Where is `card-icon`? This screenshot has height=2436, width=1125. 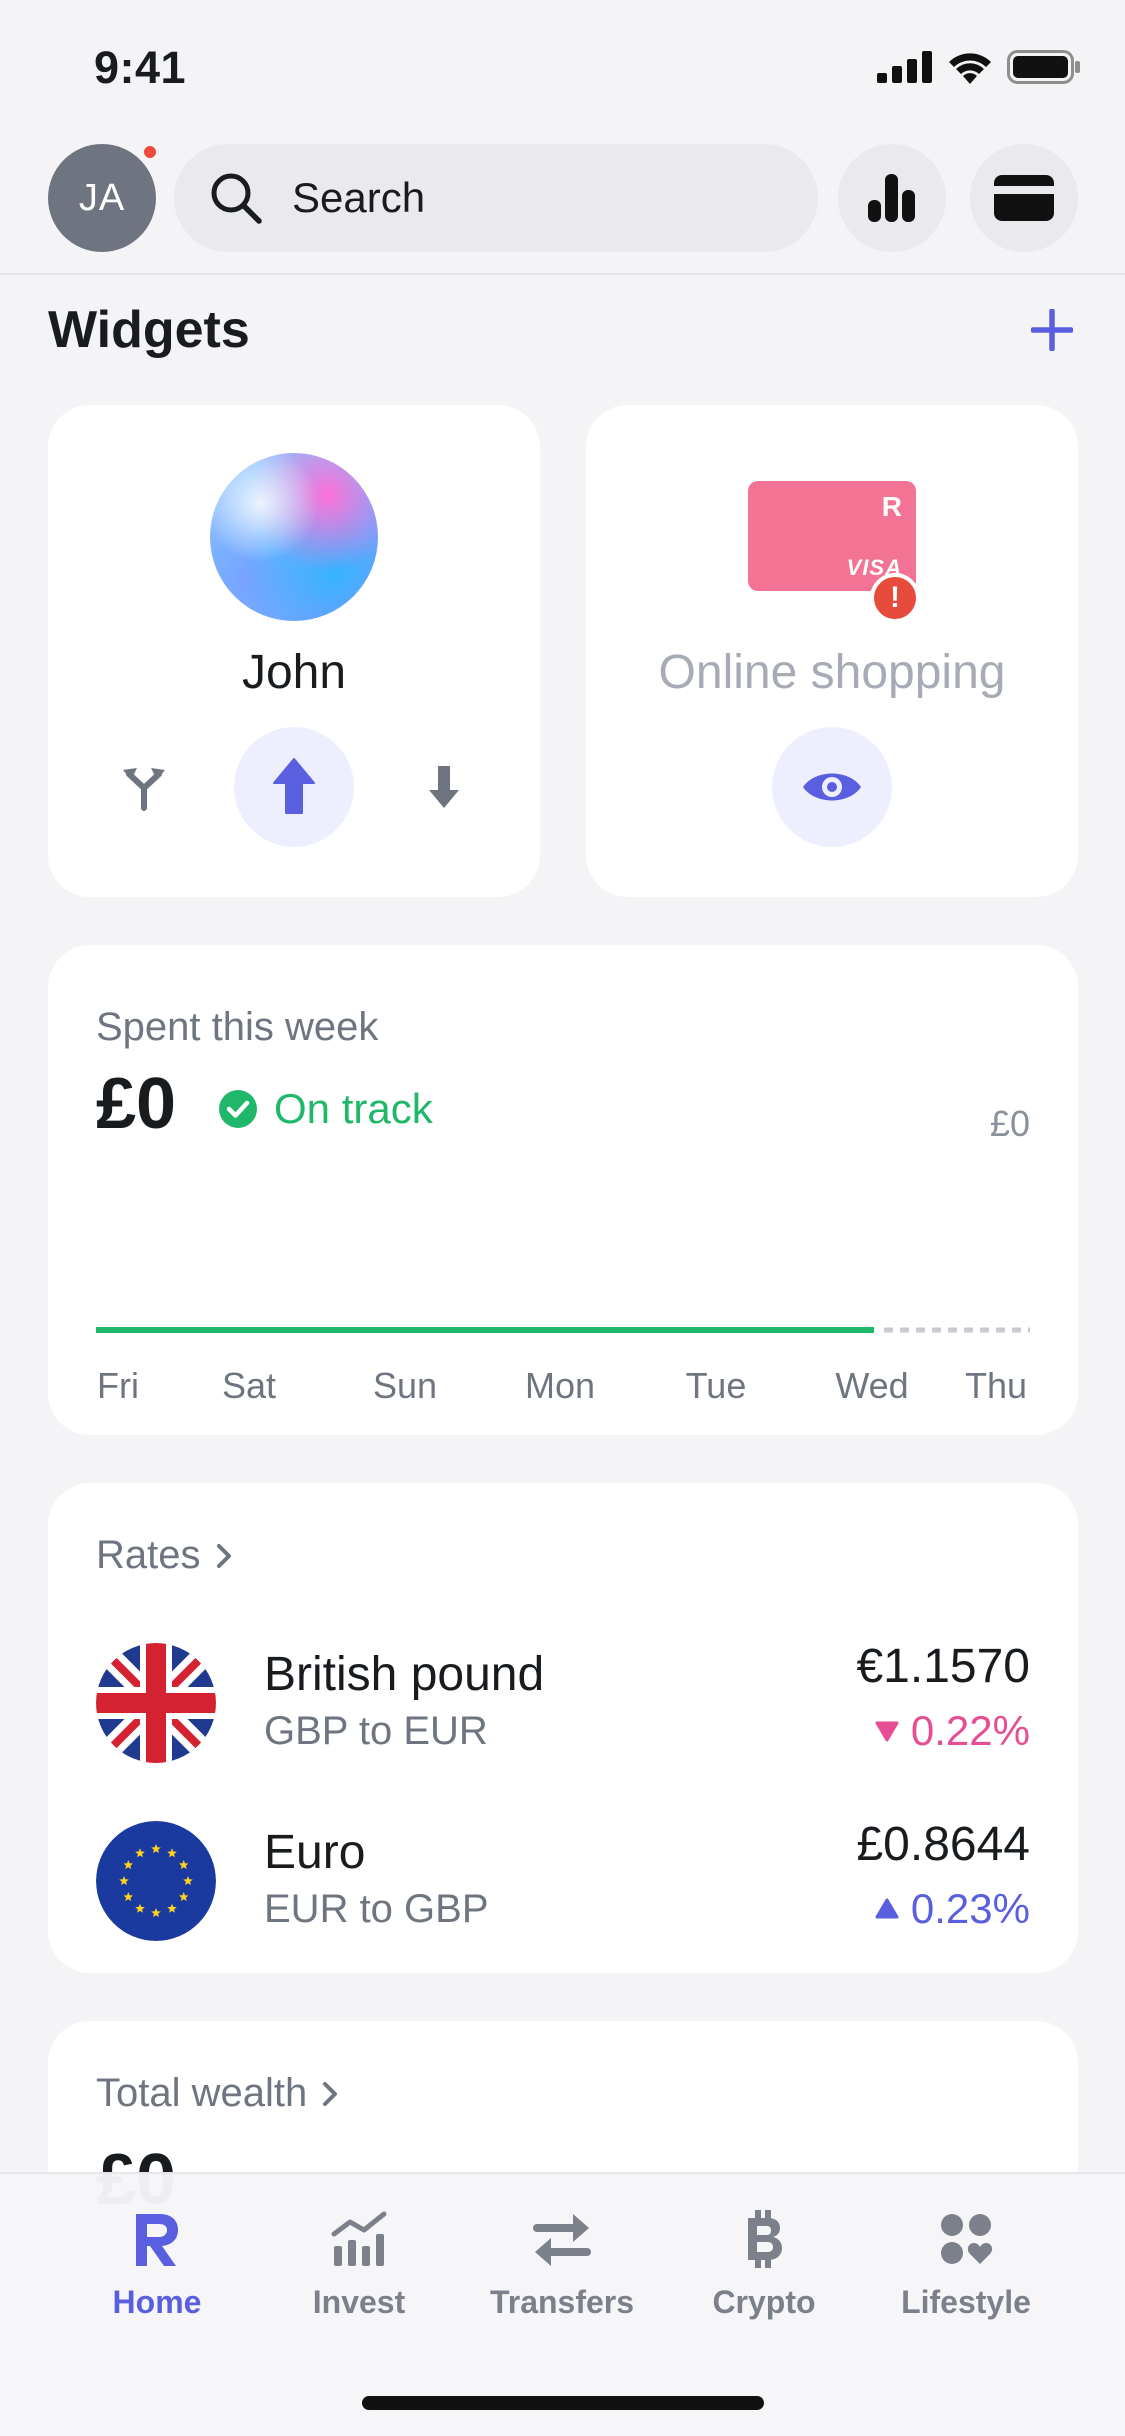
card-icon is located at coordinates (1024, 198).